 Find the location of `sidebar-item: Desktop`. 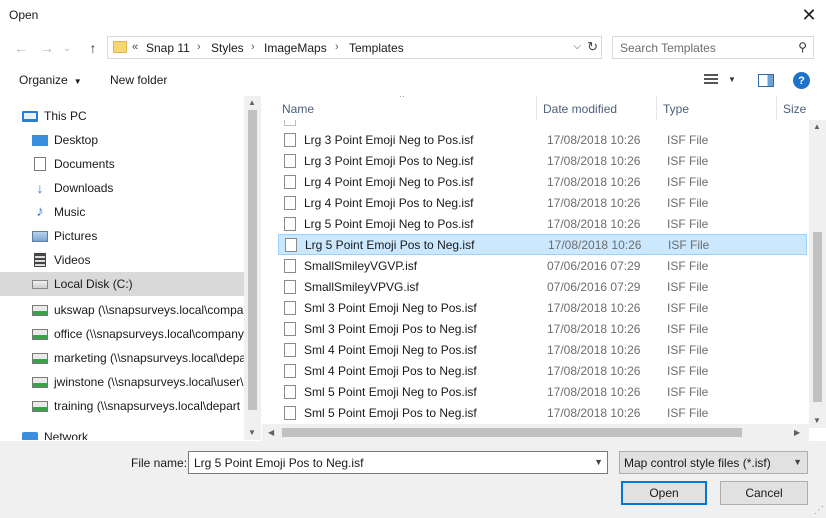

sidebar-item: Desktop is located at coordinates (122, 140).